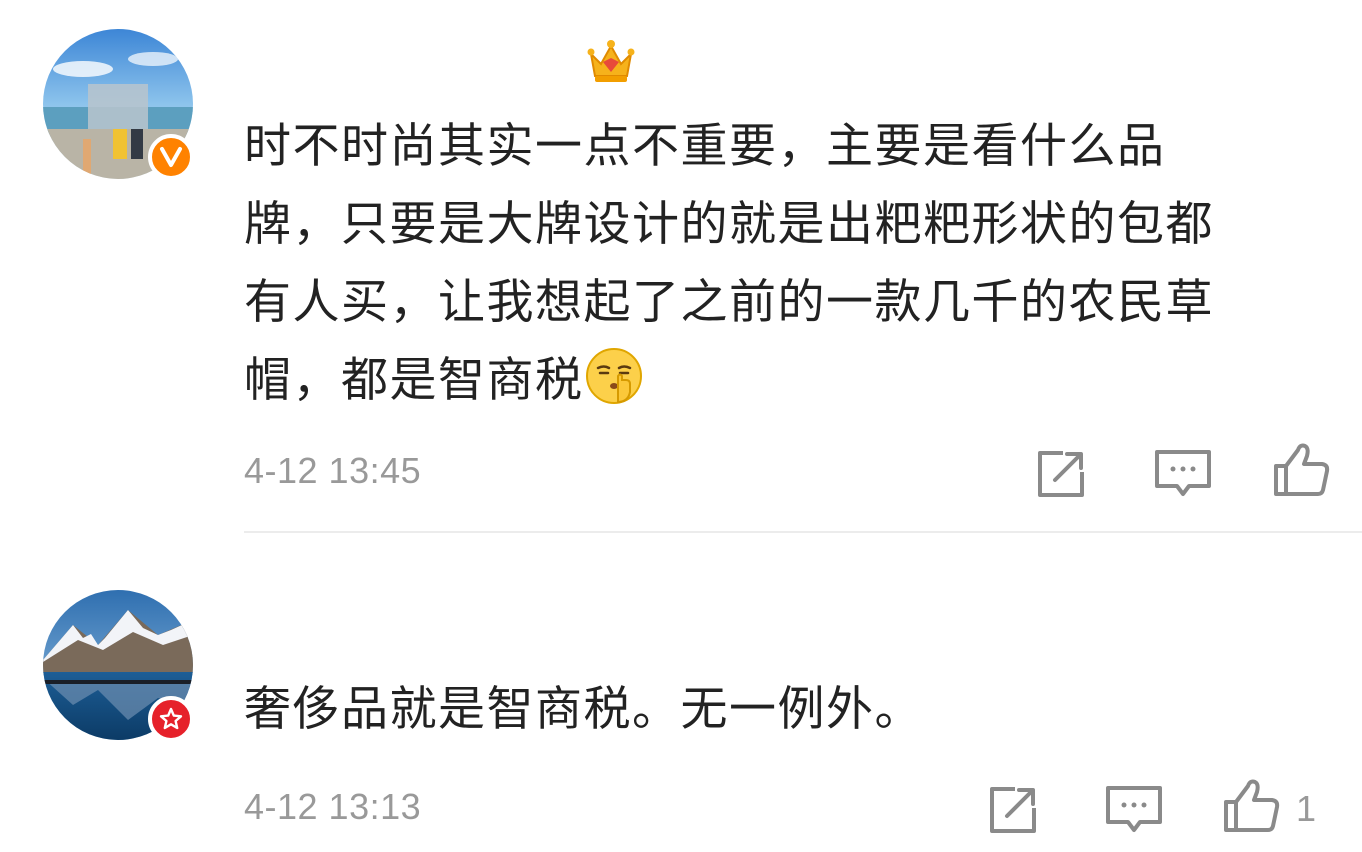 The width and height of the screenshot is (1362, 852). Describe the element at coordinates (1306, 808) in the screenshot. I see `like-count: 1` at that location.